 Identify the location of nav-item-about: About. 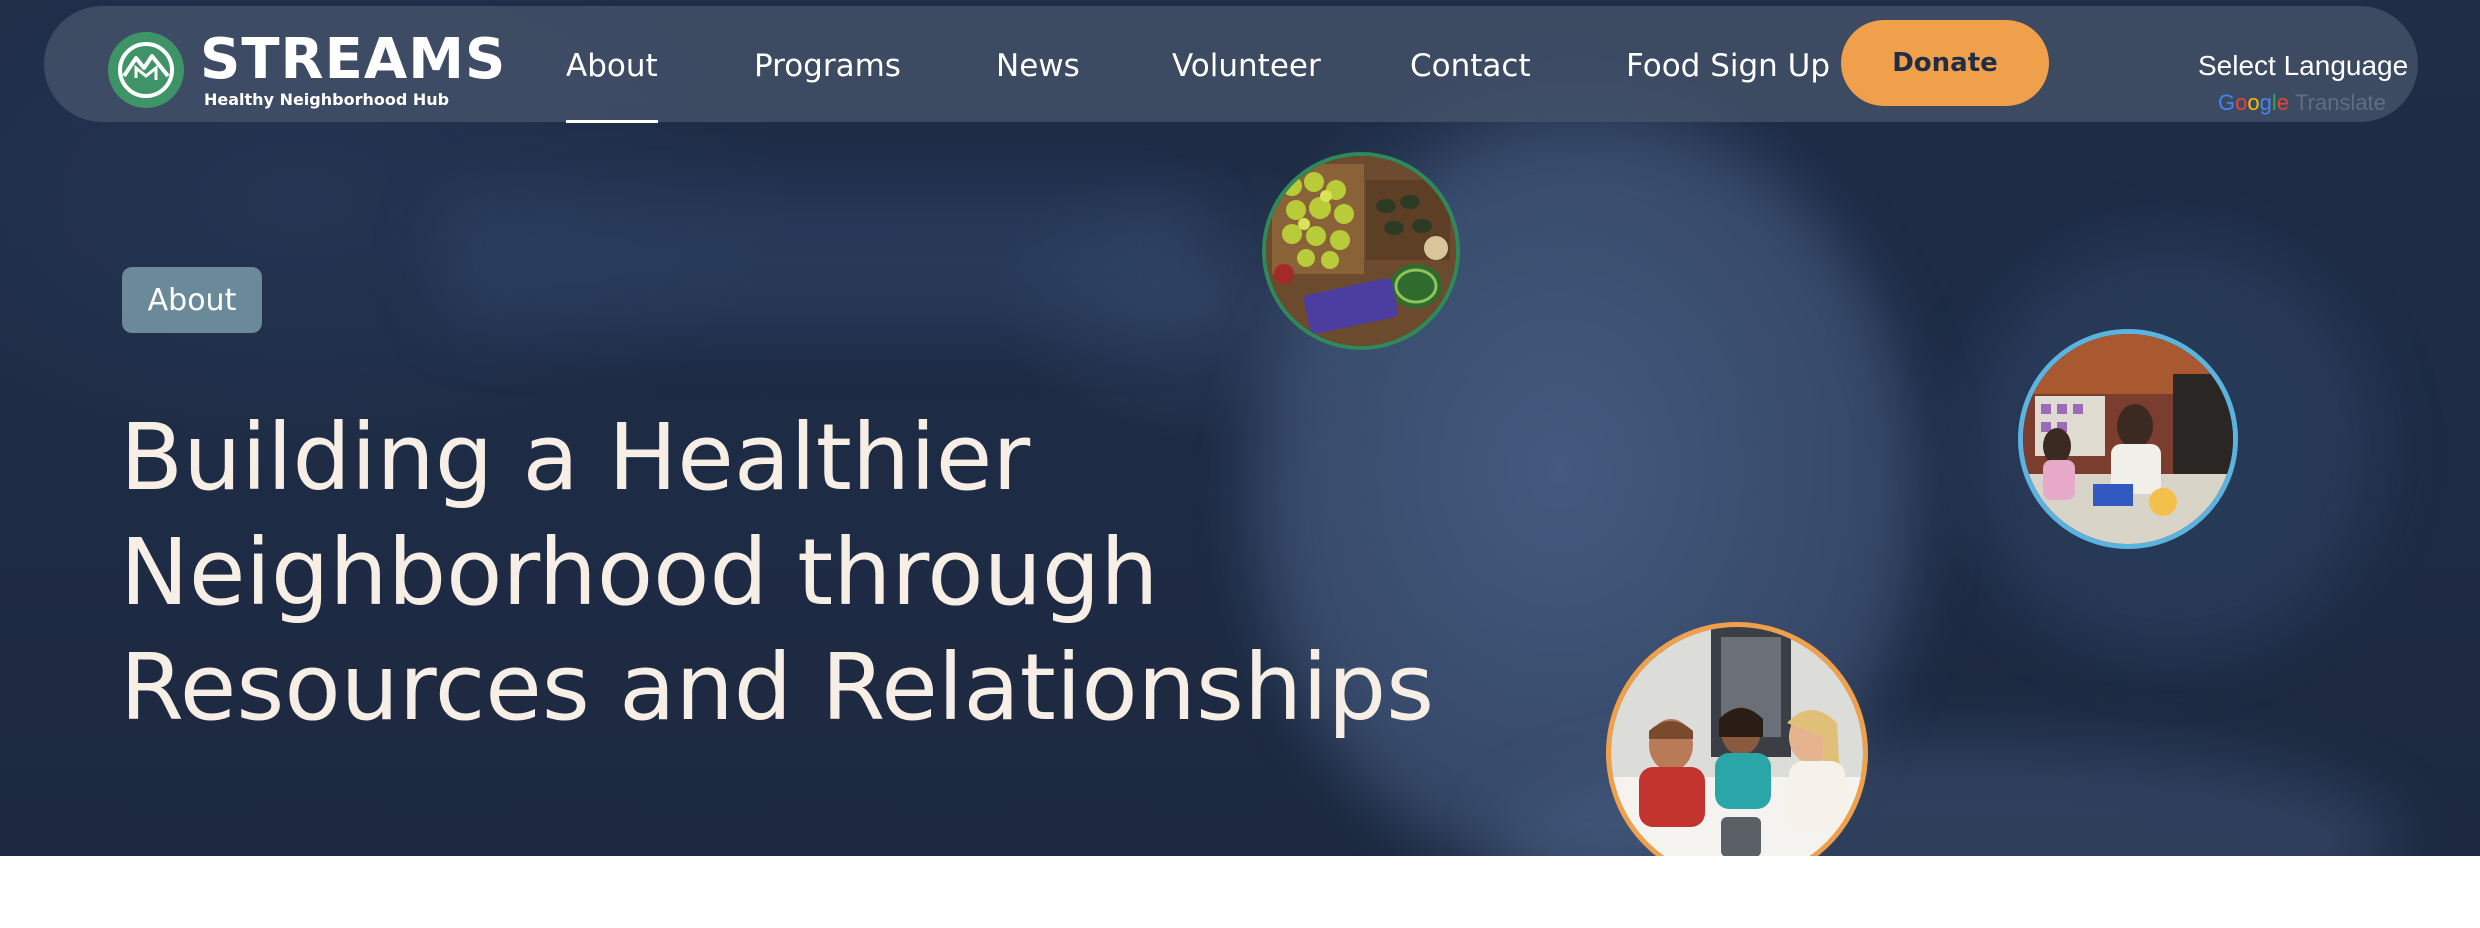
(612, 85).